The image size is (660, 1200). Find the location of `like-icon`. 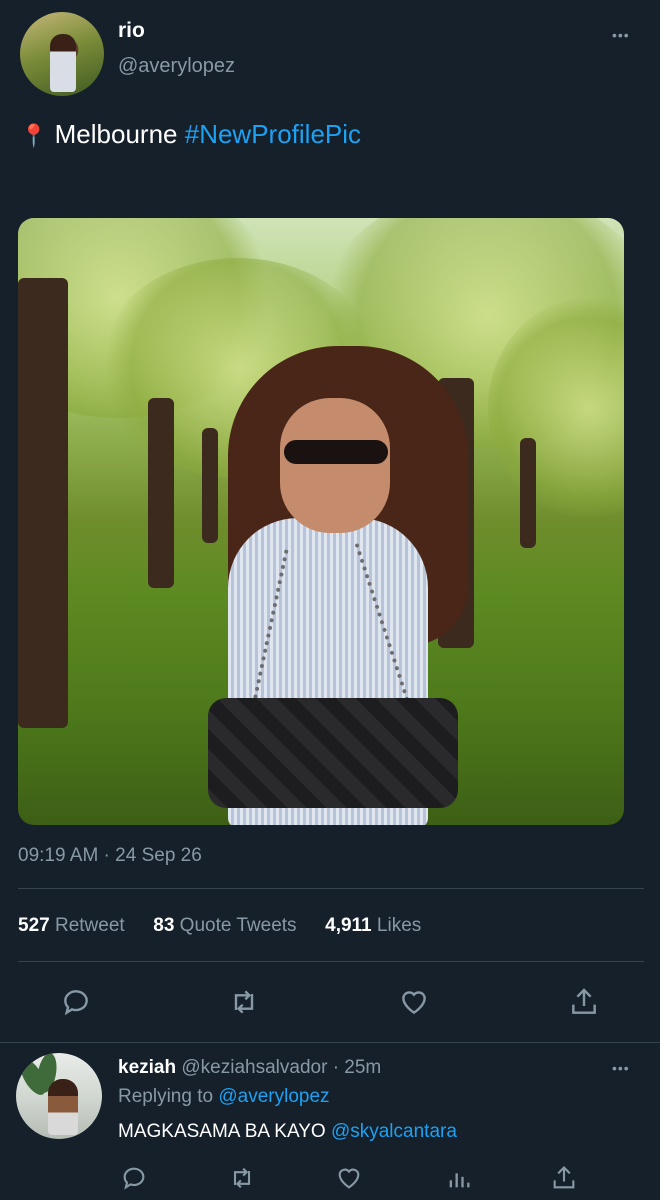

like-icon is located at coordinates (414, 1002).